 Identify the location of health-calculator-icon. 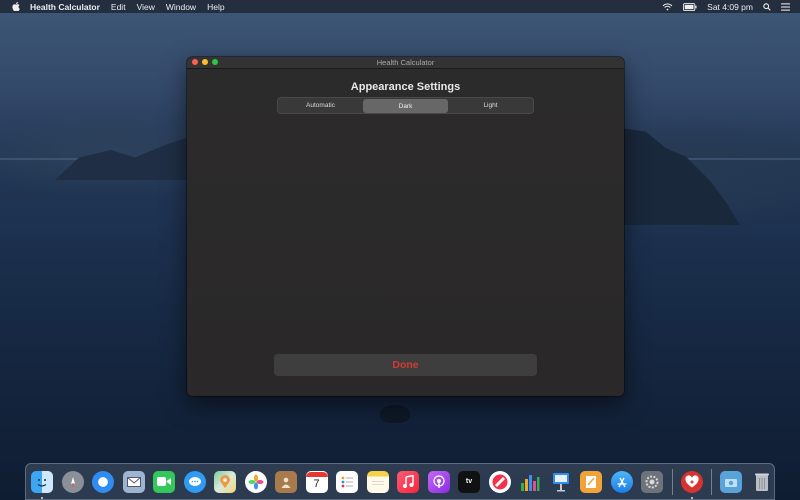
(691, 484).